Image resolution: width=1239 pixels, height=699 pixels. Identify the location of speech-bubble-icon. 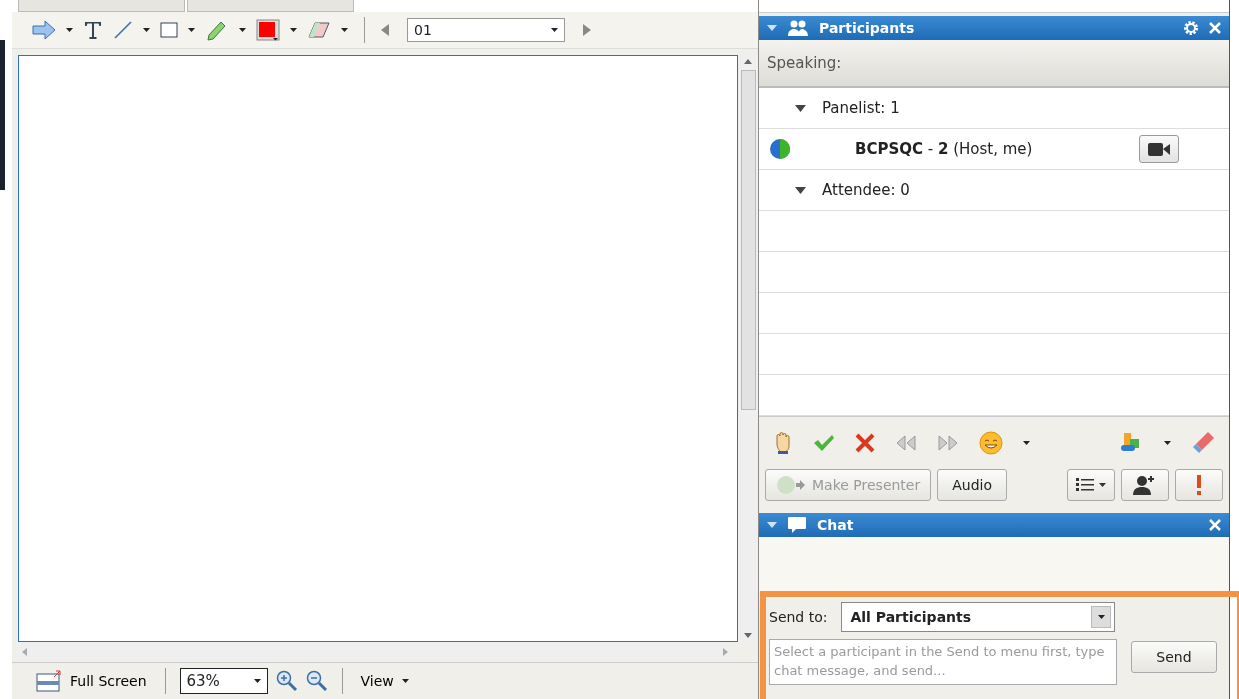
(797, 525).